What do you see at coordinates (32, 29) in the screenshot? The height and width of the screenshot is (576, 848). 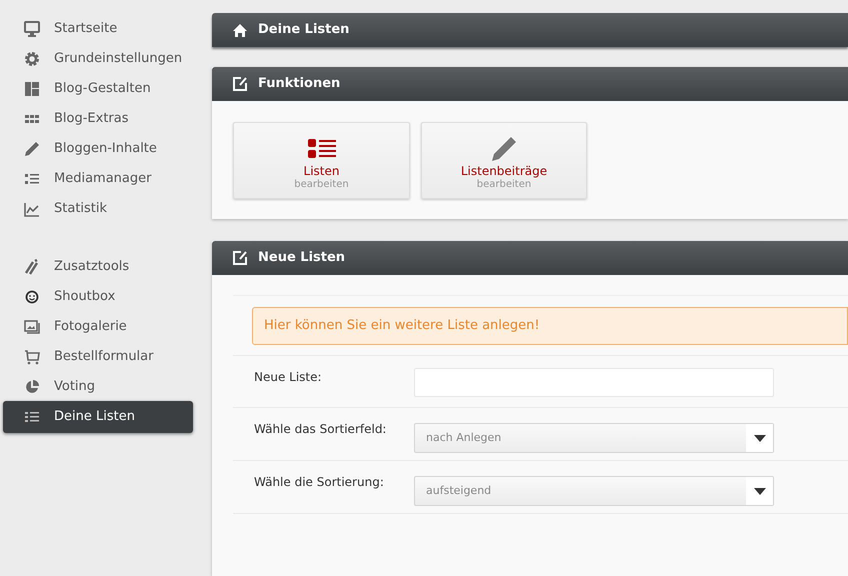 I see `monitor-icon` at bounding box center [32, 29].